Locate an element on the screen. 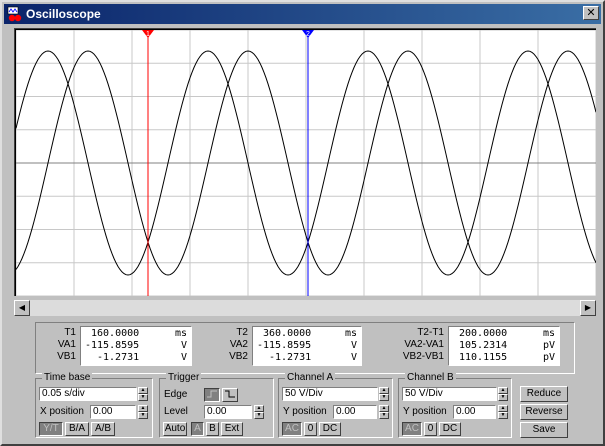  falling-edge-icon is located at coordinates (230, 394).